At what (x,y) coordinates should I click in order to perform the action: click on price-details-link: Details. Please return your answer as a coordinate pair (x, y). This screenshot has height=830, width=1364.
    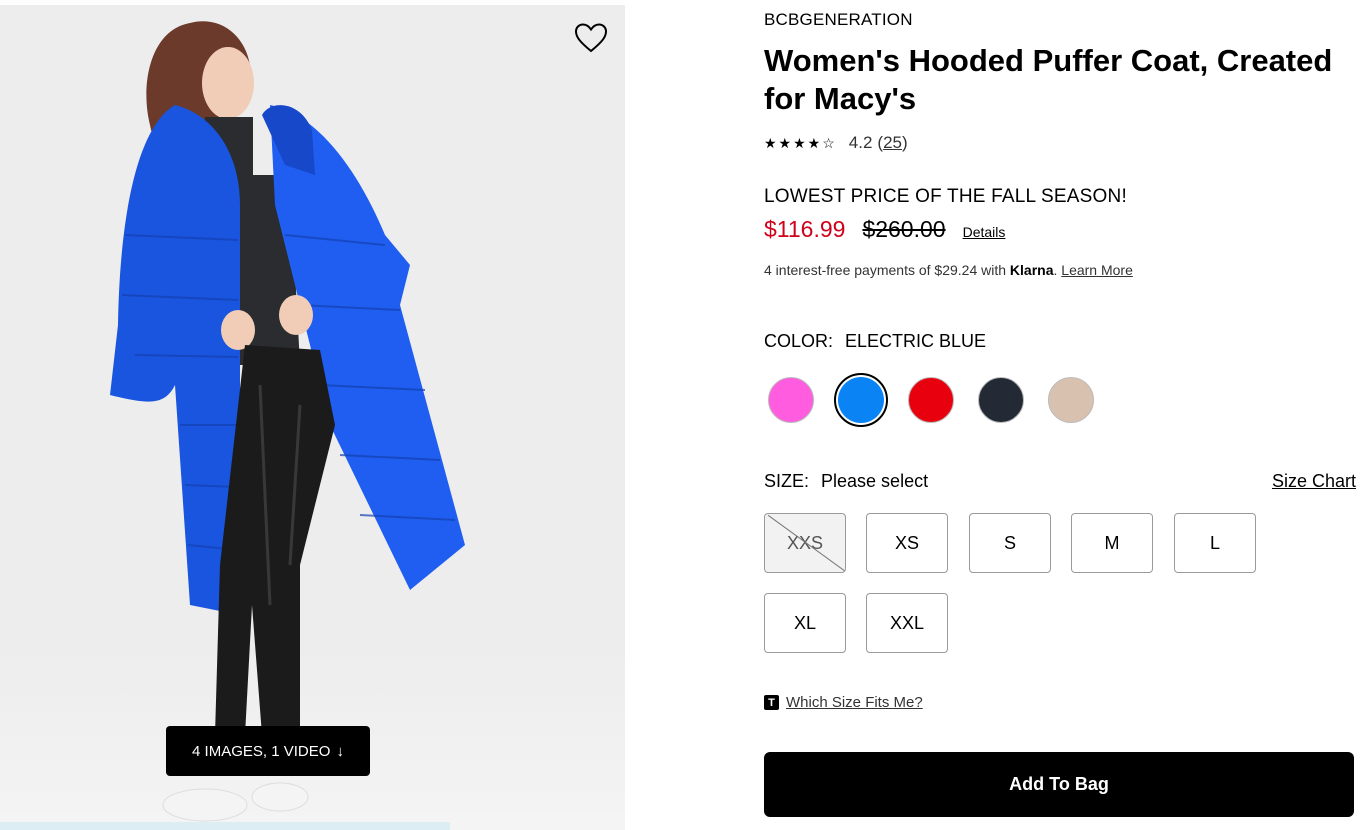
    Looking at the image, I should click on (984, 232).